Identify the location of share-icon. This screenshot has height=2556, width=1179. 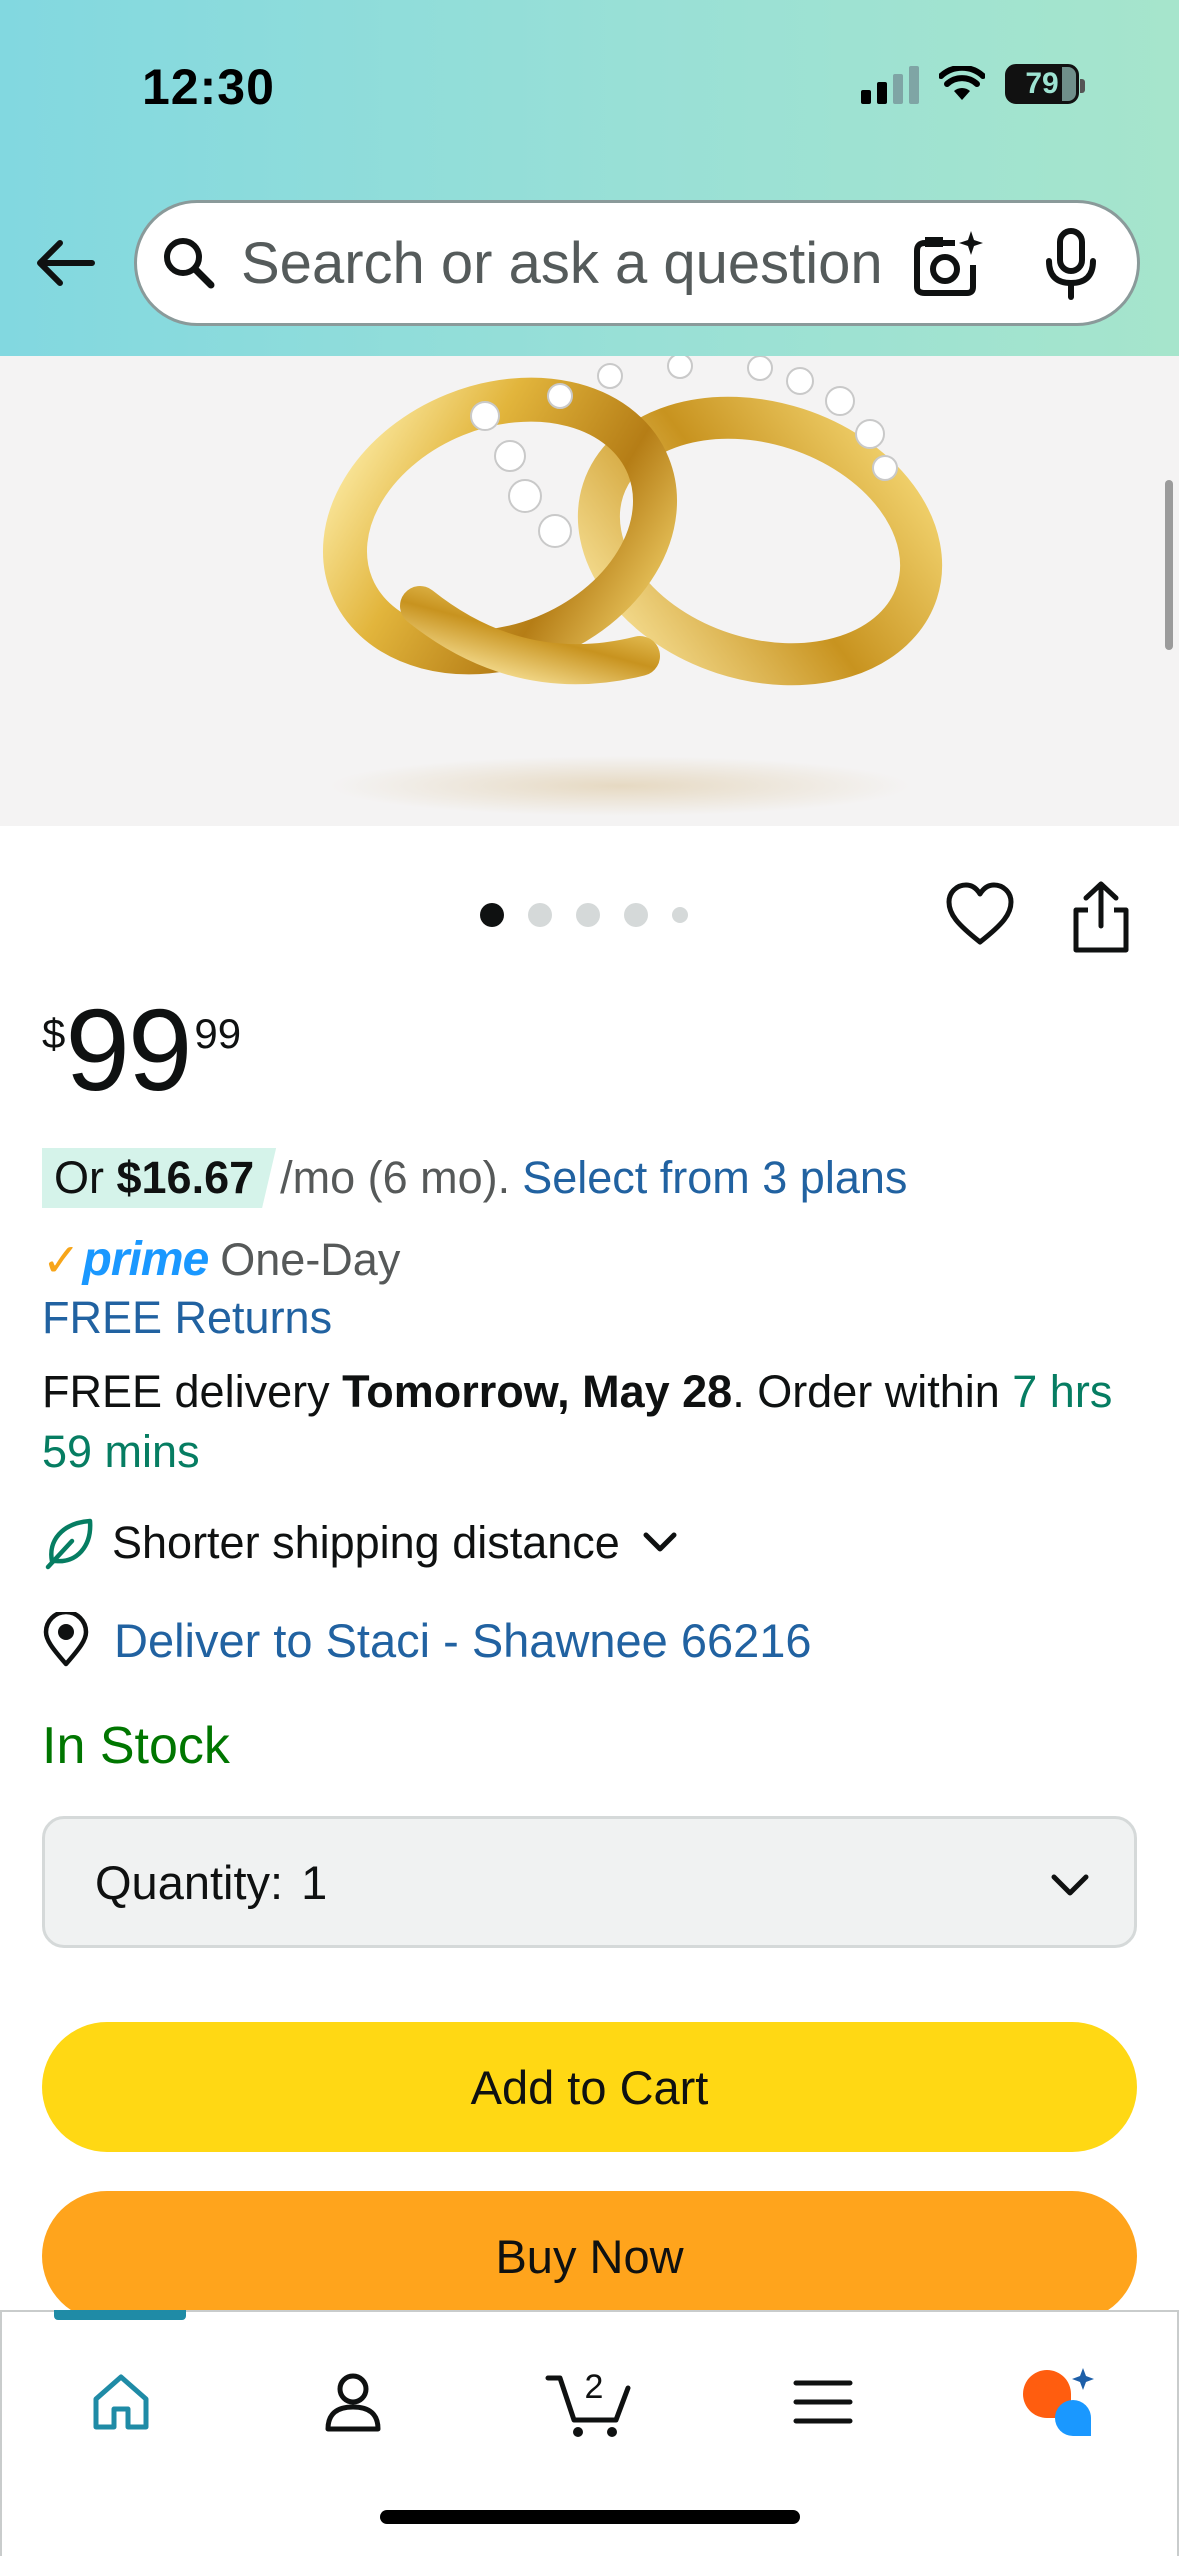
(1101, 917).